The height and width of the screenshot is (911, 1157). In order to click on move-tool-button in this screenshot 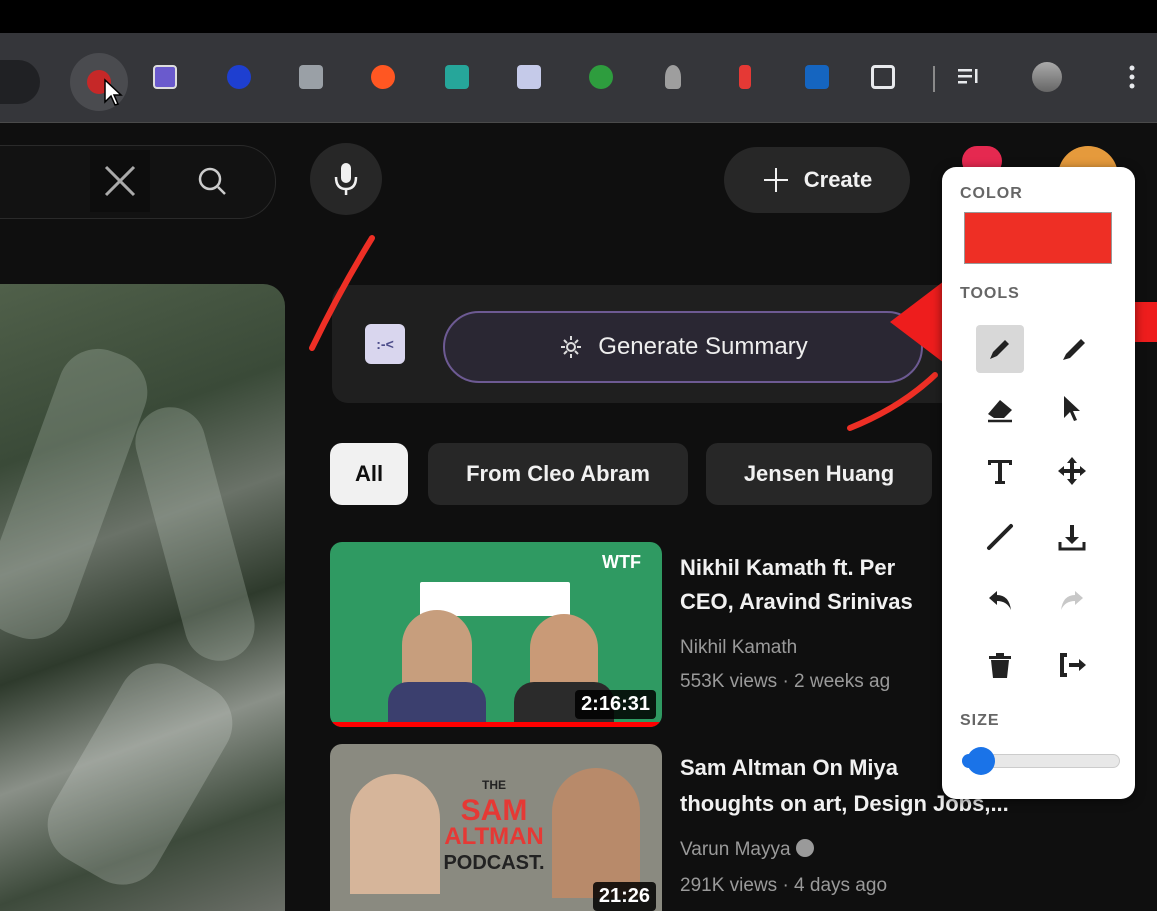, I will do `click(1072, 471)`.